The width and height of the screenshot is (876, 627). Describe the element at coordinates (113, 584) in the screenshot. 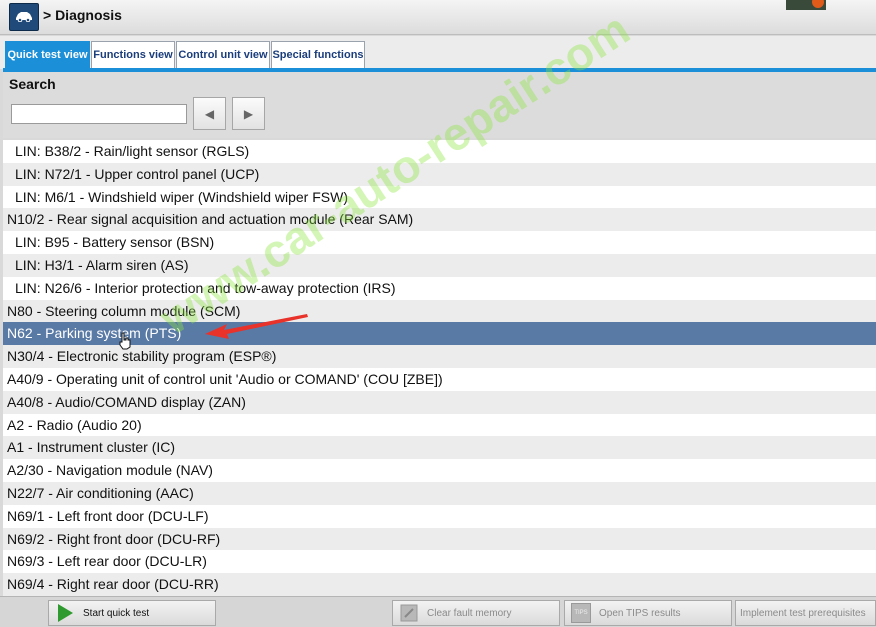

I see `list-item-label: N69/4 - Right rear door (DCU-RR)` at that location.